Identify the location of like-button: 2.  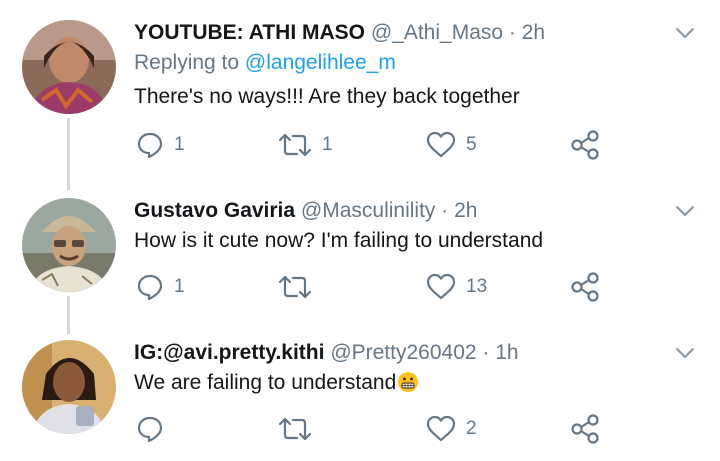
(451, 429).